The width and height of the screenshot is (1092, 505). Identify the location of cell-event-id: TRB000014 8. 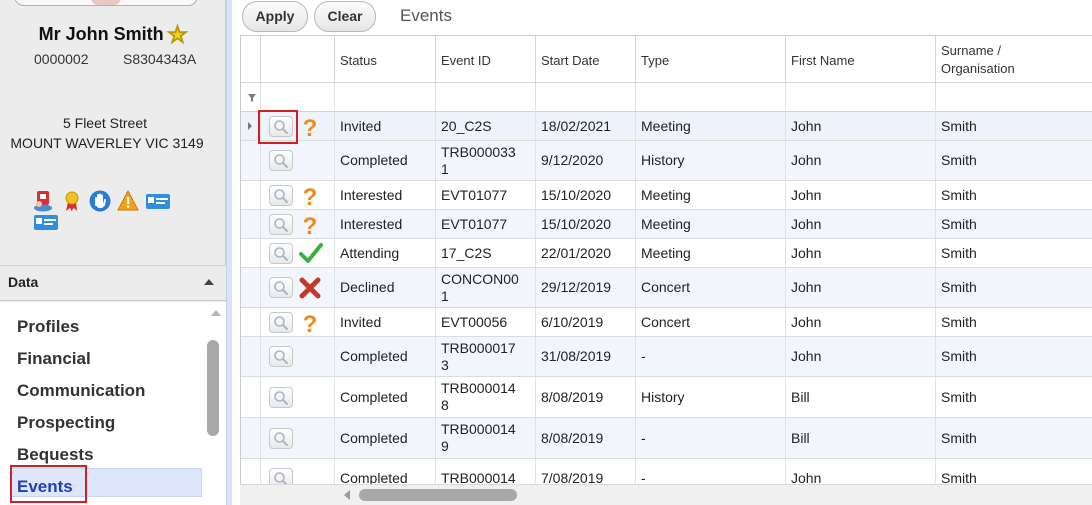
(486, 397).